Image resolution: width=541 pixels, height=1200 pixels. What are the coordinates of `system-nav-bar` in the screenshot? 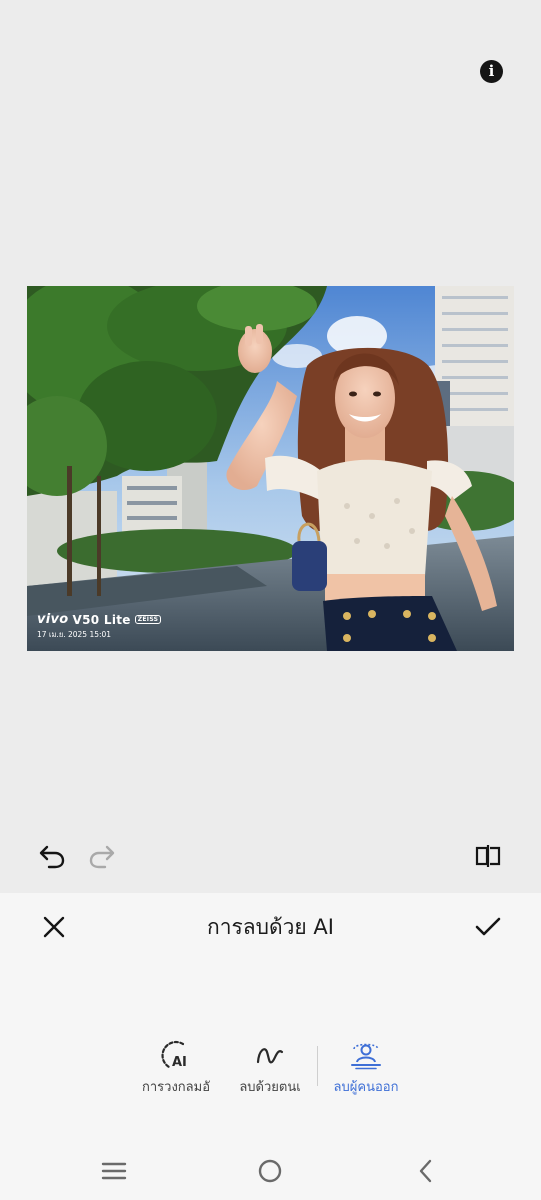 It's located at (270, 1172).